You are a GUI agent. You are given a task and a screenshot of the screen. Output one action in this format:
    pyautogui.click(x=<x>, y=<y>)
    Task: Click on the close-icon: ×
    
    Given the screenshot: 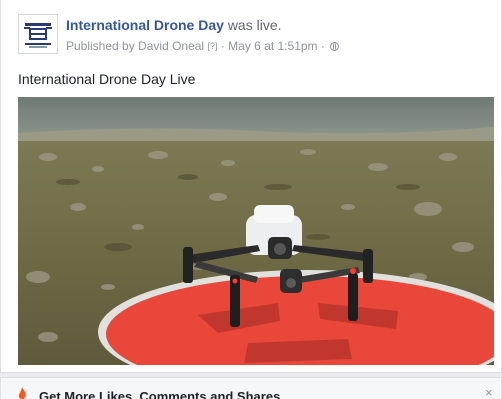 What is the action you would take?
    pyautogui.click(x=489, y=392)
    